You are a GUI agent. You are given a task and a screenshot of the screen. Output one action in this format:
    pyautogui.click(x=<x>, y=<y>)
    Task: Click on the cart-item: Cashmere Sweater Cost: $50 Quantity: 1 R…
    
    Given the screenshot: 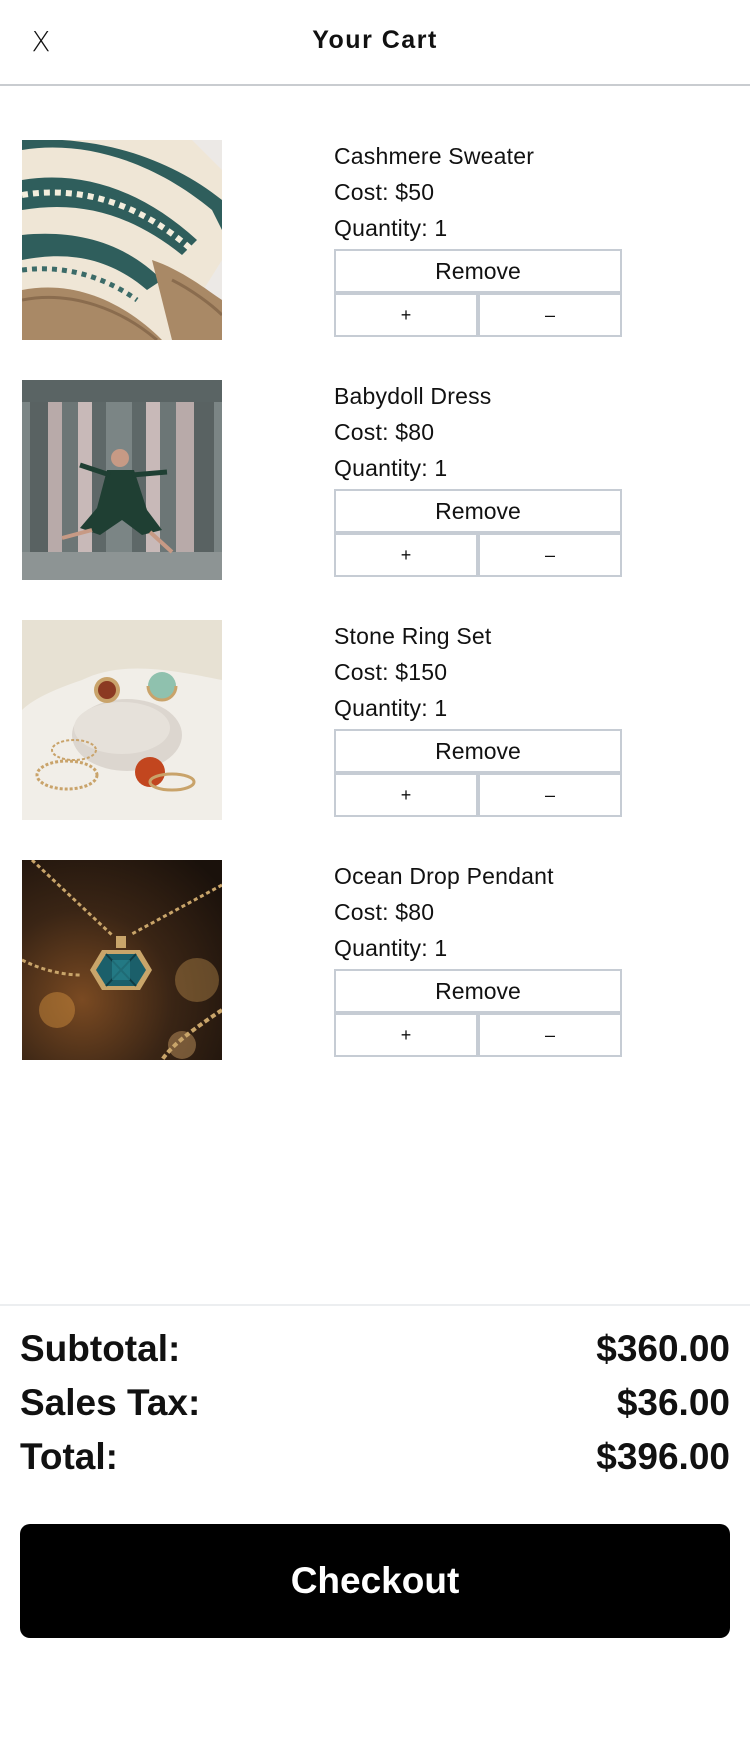 What is the action you would take?
    pyautogui.click(x=375, y=260)
    